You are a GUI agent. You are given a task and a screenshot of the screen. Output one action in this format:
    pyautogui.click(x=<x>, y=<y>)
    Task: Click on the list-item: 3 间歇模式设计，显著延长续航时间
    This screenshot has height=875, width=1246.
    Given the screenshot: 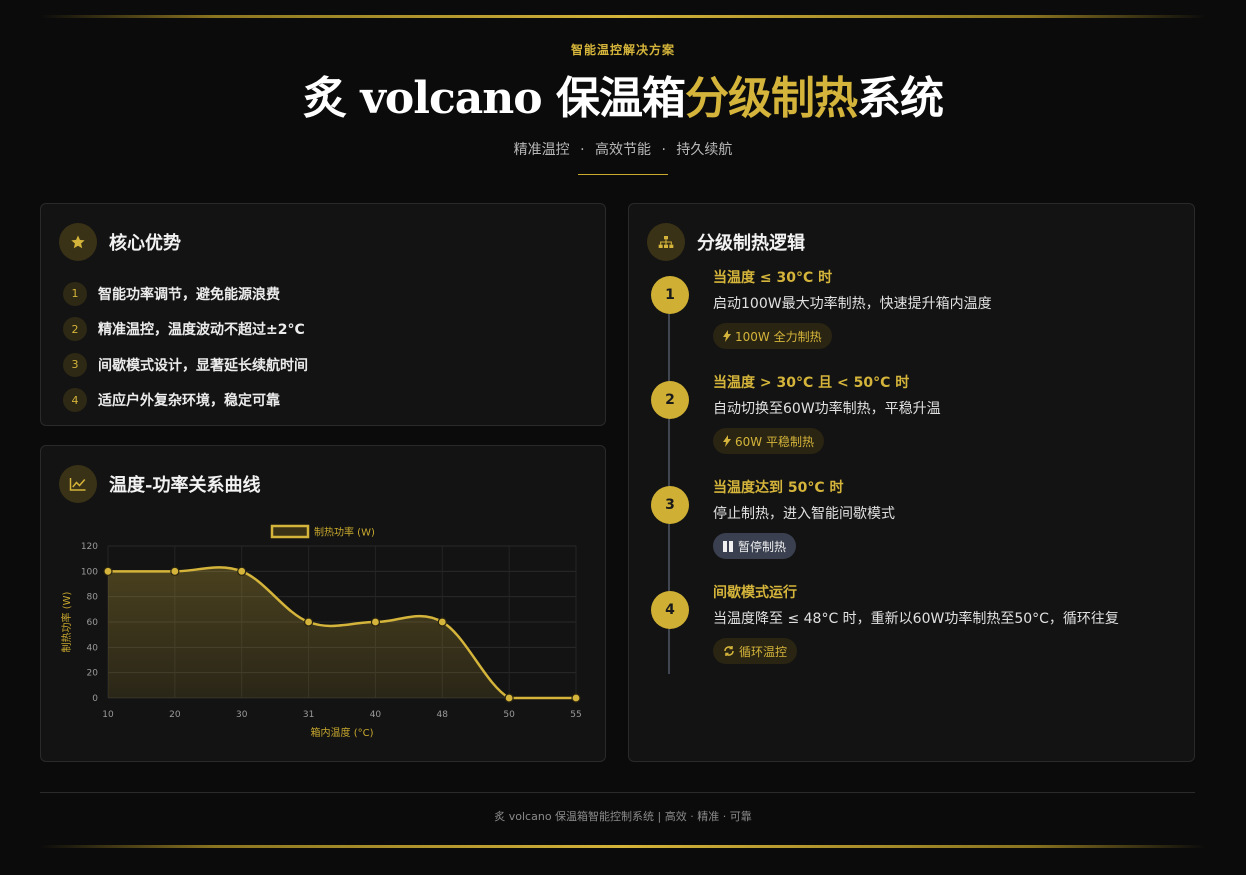 What is the action you would take?
    pyautogui.click(x=185, y=365)
    